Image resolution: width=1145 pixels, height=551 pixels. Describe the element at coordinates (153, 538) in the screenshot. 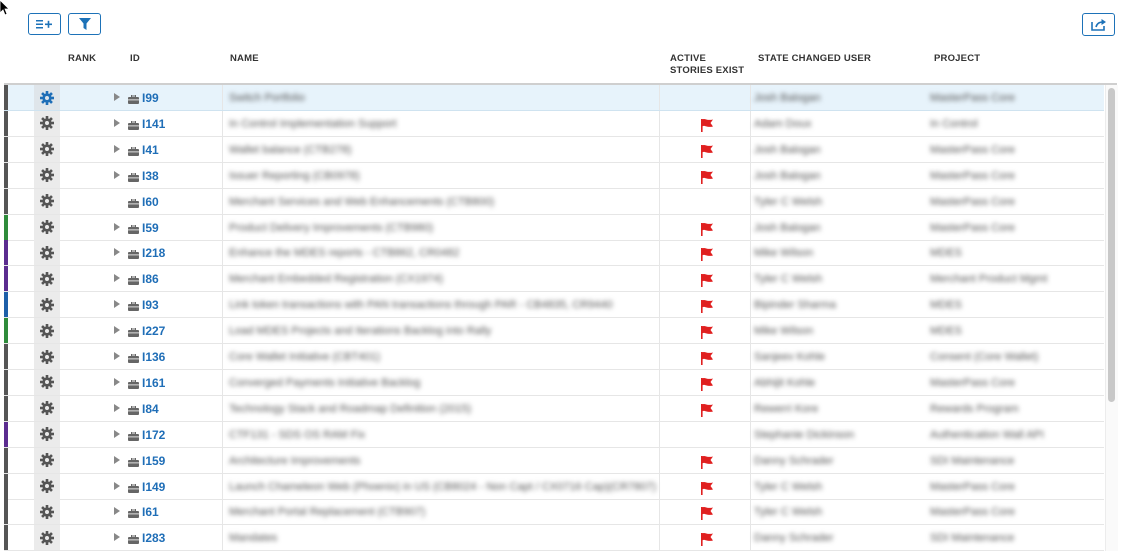

I see `row-id-link: I283` at that location.